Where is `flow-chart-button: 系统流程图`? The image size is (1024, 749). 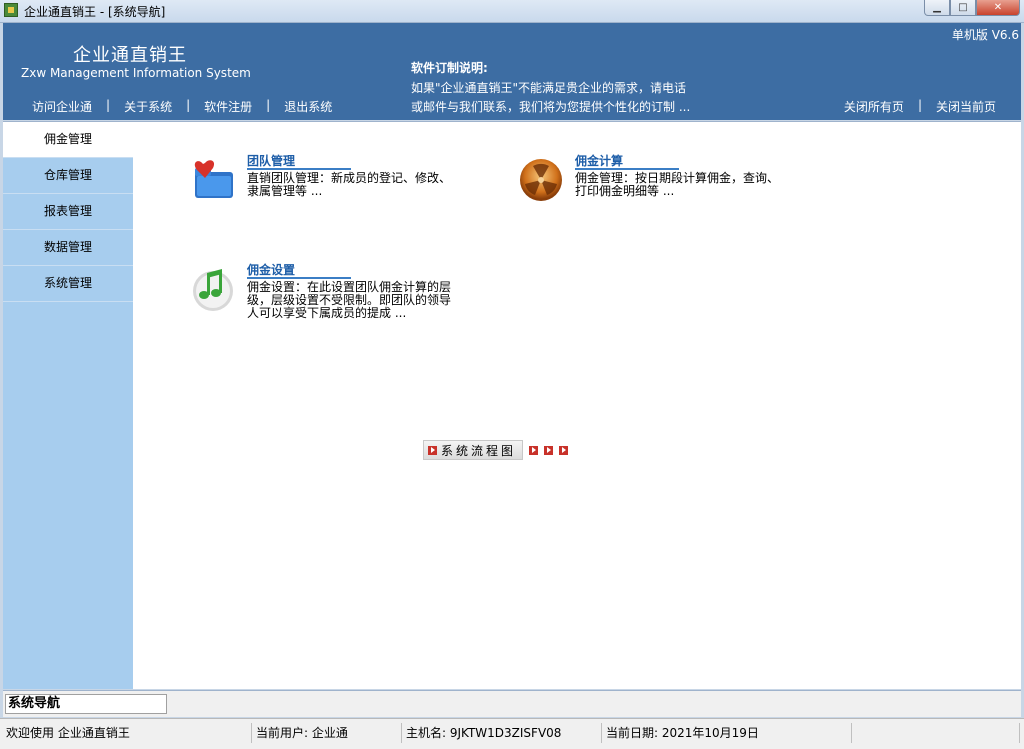
flow-chart-button: 系统流程图 is located at coordinates (473, 450).